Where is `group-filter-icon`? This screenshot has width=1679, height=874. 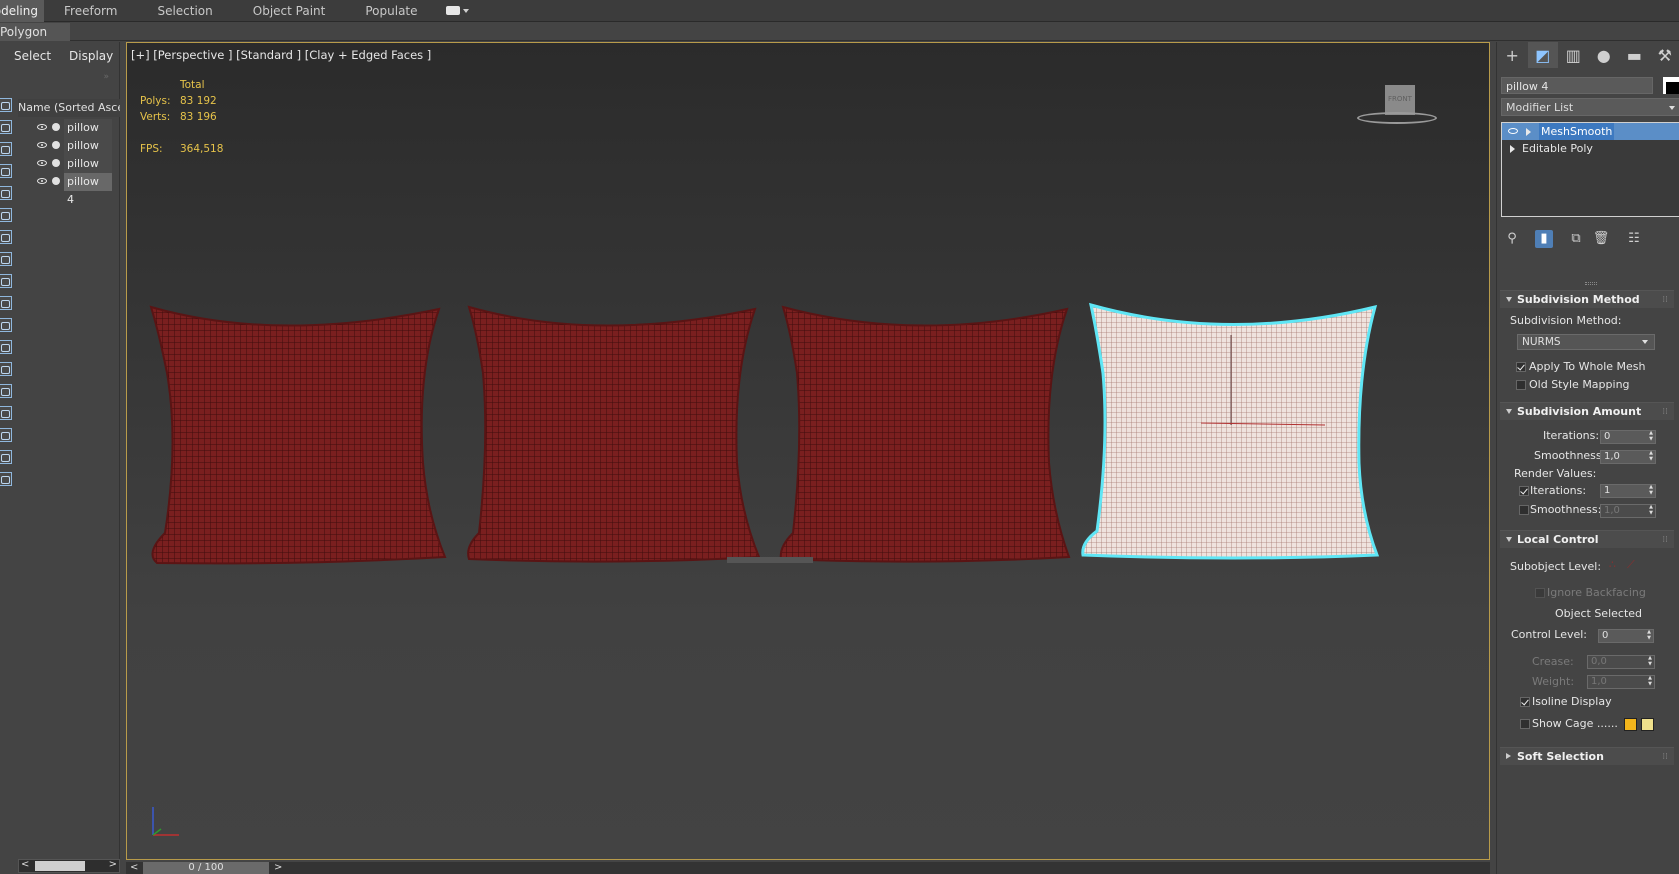 group-filter-icon is located at coordinates (6, 259).